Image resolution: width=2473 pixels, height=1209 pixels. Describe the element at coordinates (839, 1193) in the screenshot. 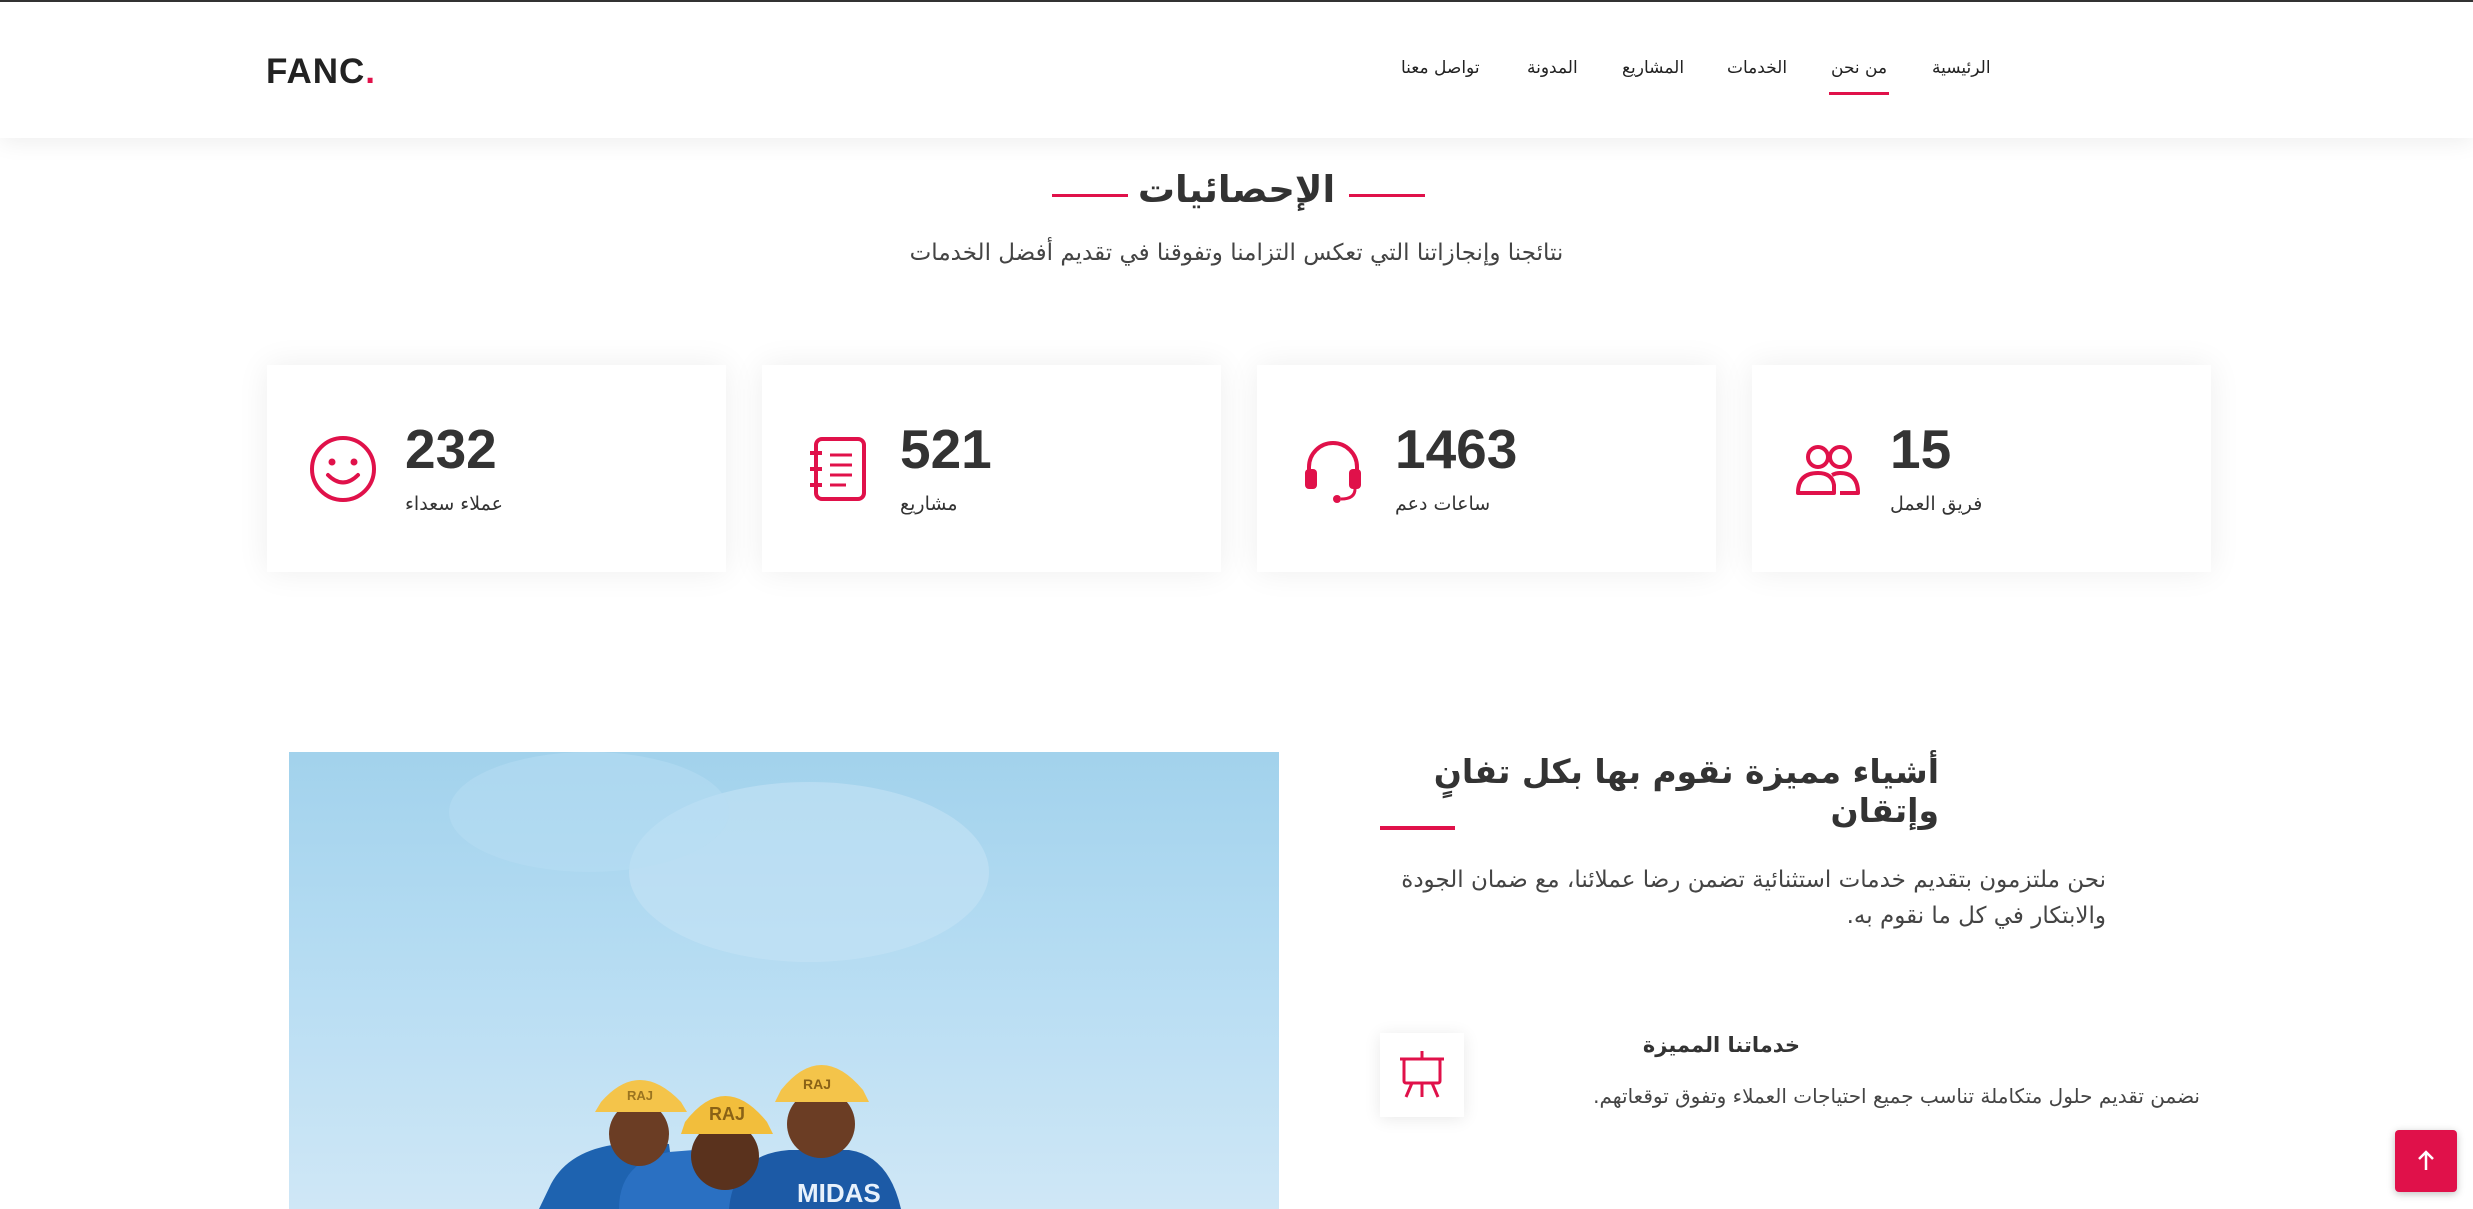

I see `shirt-text: MIDAS` at that location.